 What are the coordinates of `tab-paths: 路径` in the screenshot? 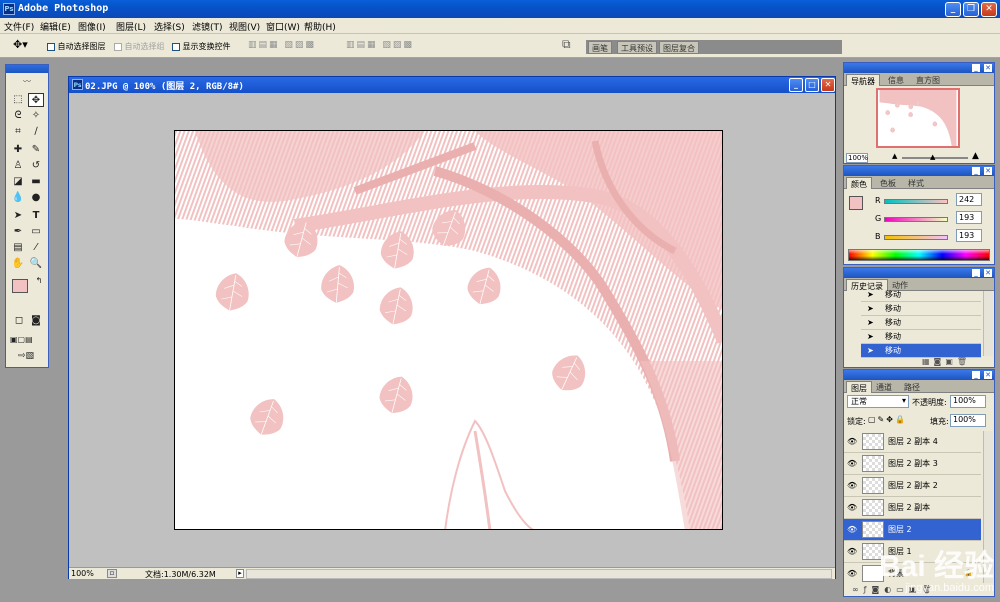 It's located at (912, 387).